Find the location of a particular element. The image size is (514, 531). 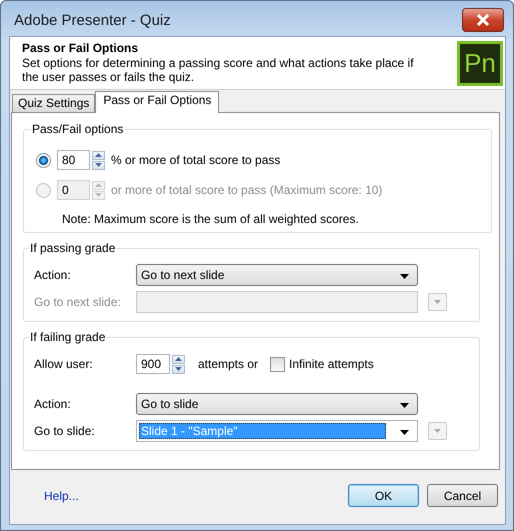

option-label: % or more of total score to pass is located at coordinates (195, 160).